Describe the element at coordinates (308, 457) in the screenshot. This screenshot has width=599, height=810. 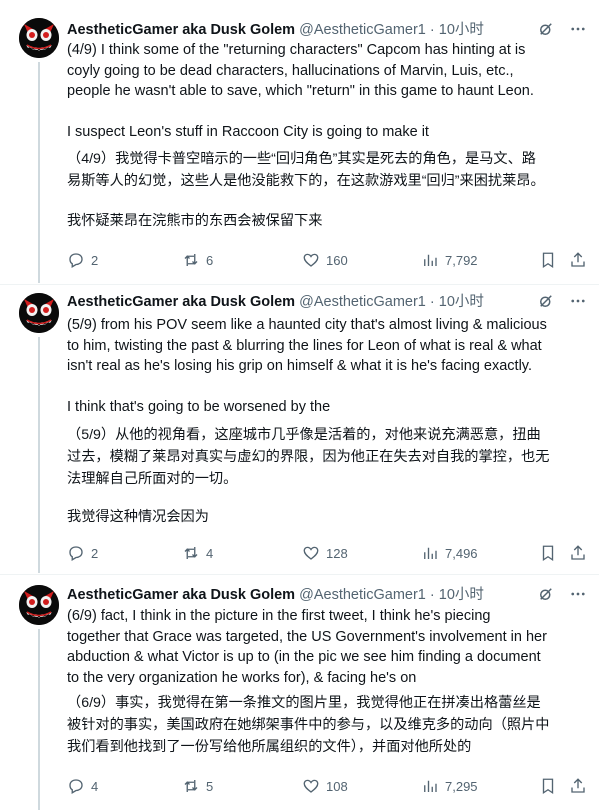
I see `text-line: 过去，模糊了莱昂对真实与虚幻的界限，因为他正在失去对自我的掌控，也无` at that location.